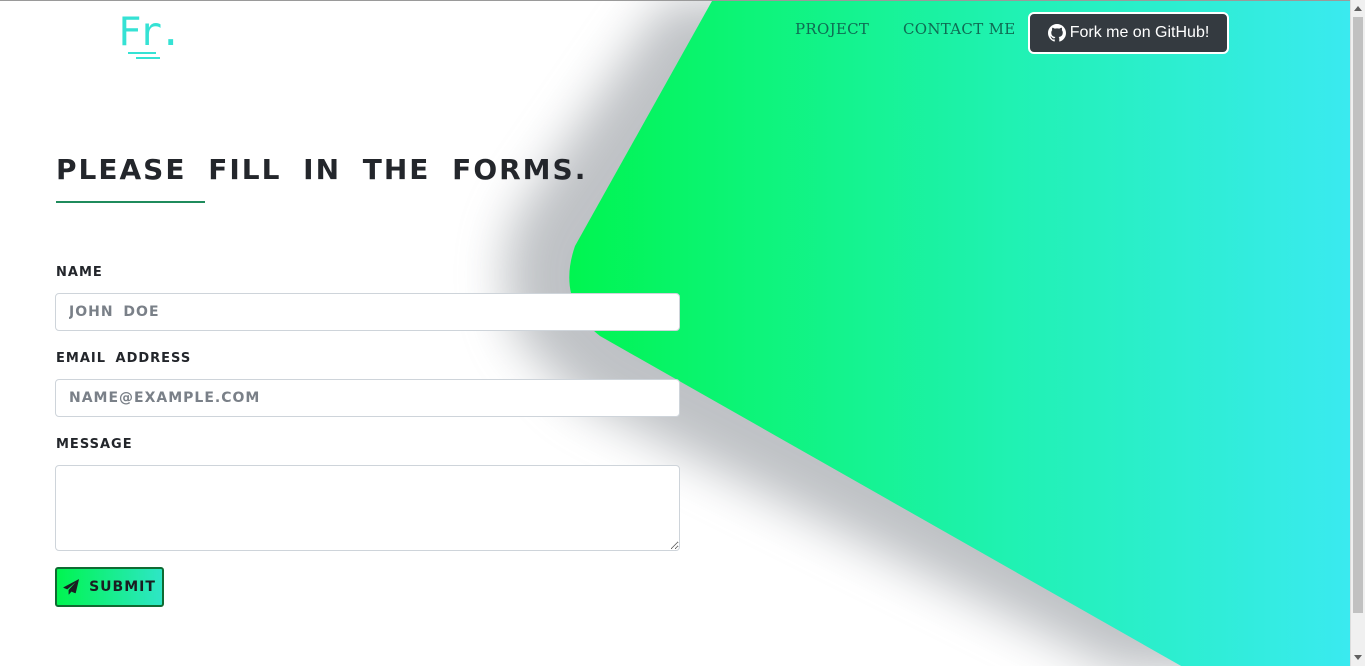  Describe the element at coordinates (959, 29) in the screenshot. I see `nav-link-contact-me: CONTACT ME` at that location.